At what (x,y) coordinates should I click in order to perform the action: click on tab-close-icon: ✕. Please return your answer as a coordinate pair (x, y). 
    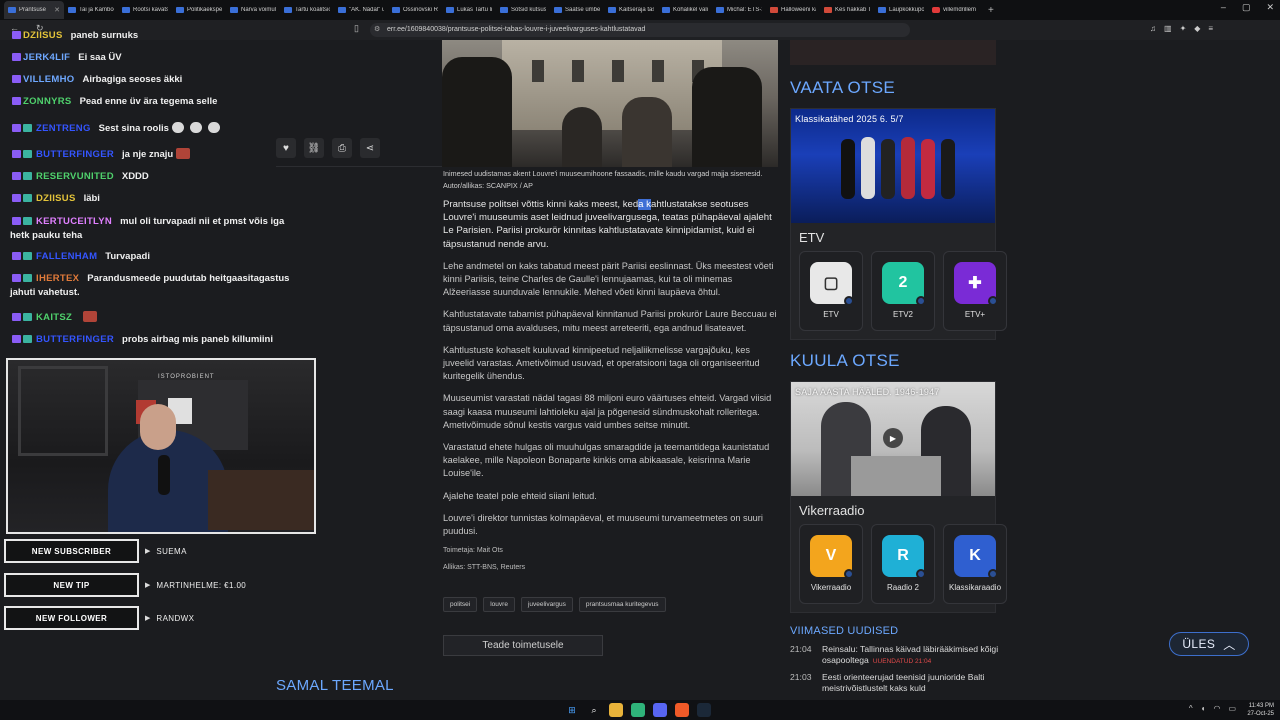
    Looking at the image, I should click on (57, 10).